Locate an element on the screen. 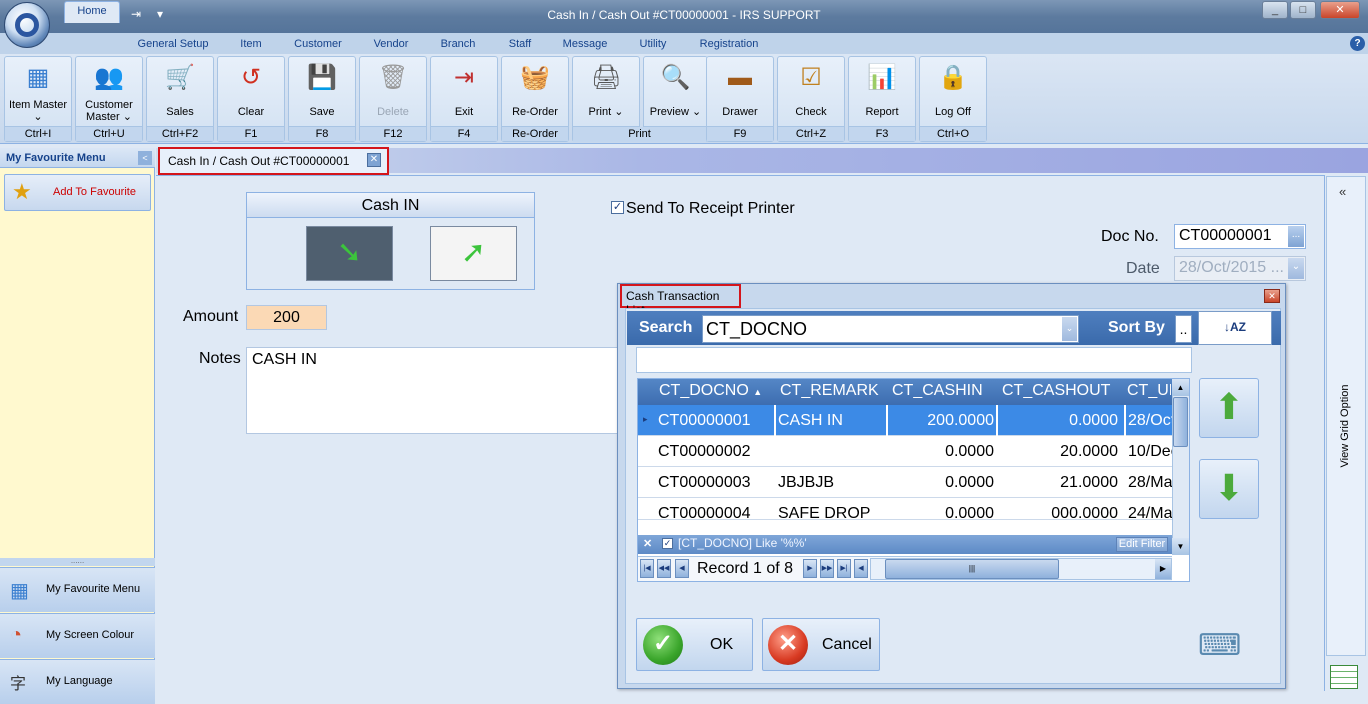 This screenshot has height=704, width=1368. sidebar-collapse-icon: < is located at coordinates (145, 158).